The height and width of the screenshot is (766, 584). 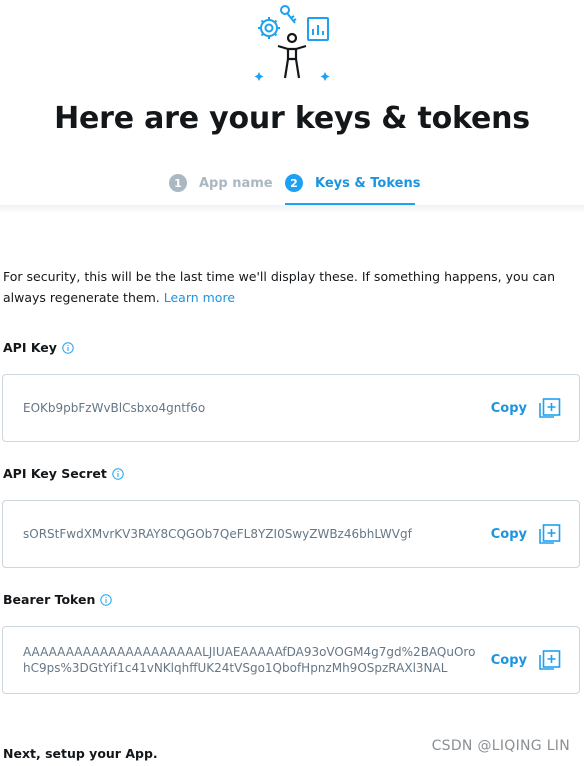 I want to click on step-app-name: 1 App name, so click(x=221, y=183).